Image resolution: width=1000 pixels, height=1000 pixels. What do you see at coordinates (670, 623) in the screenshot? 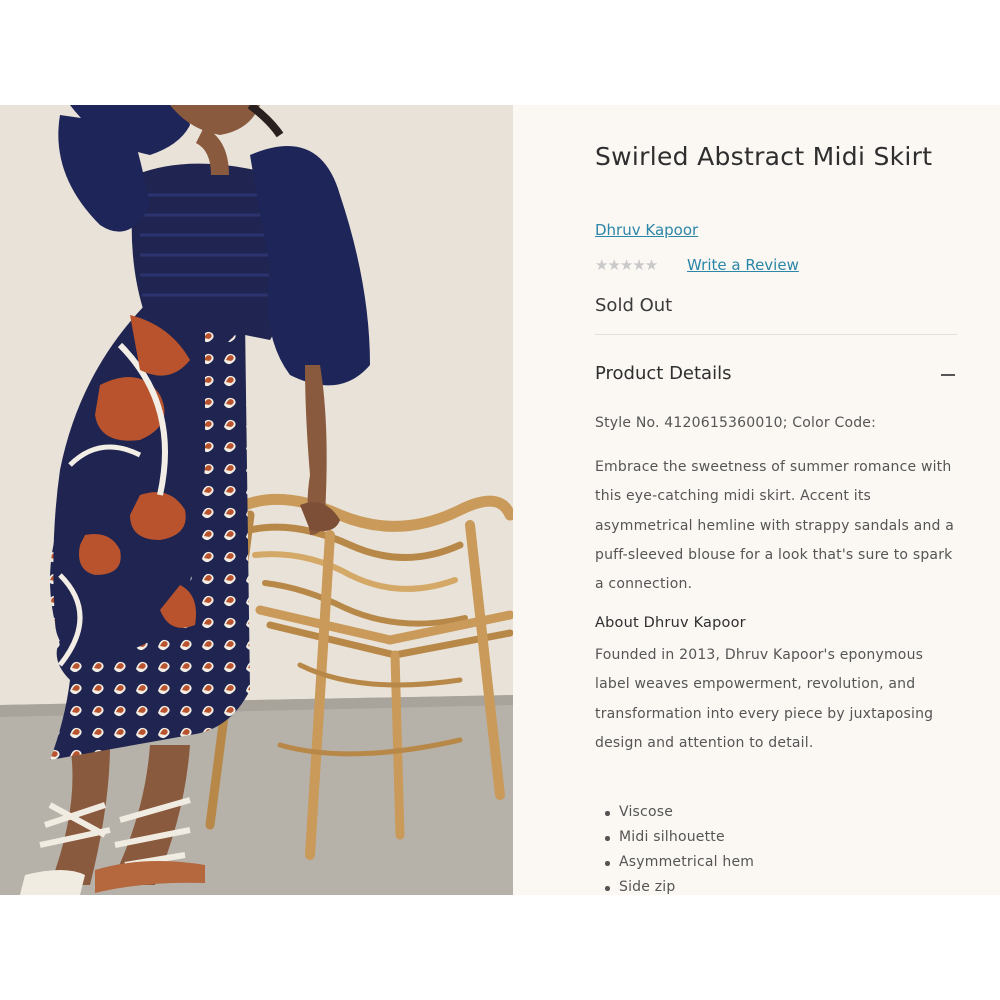
I see `about-brand-heading: About Dhruv Kapoor` at bounding box center [670, 623].